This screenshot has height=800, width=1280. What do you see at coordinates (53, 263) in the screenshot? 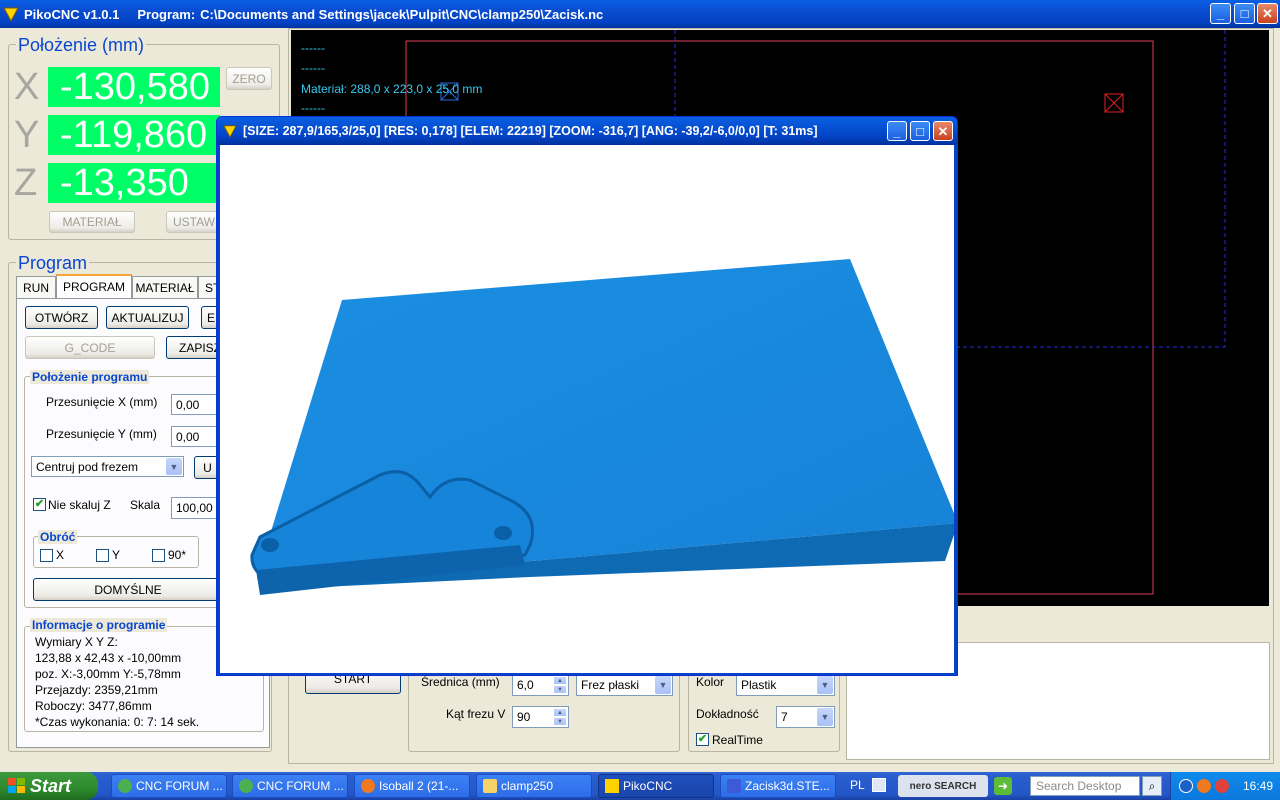
I see `program-title: Program` at bounding box center [53, 263].